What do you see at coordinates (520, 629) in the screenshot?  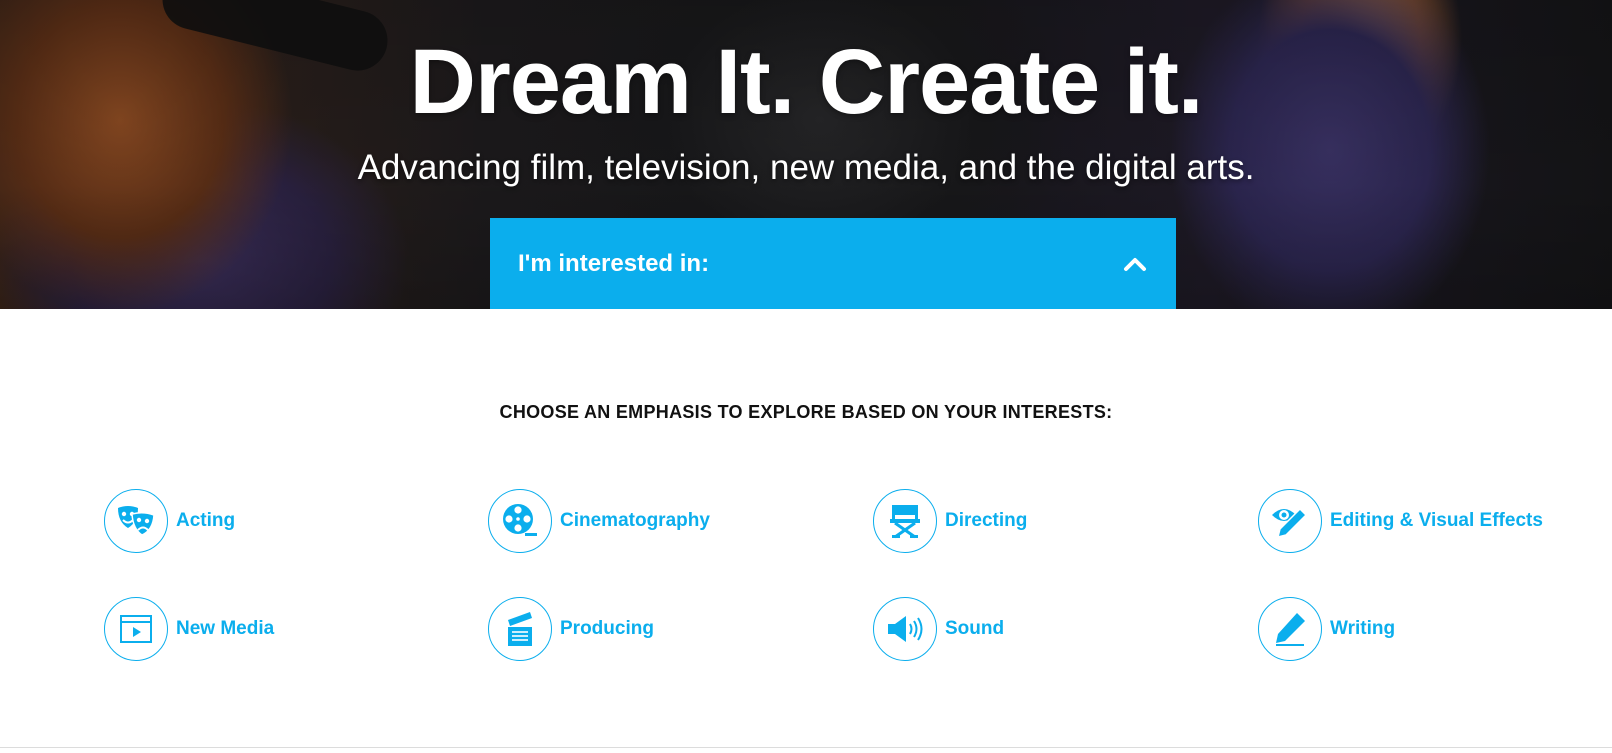 I see `clapperboard-icon` at bounding box center [520, 629].